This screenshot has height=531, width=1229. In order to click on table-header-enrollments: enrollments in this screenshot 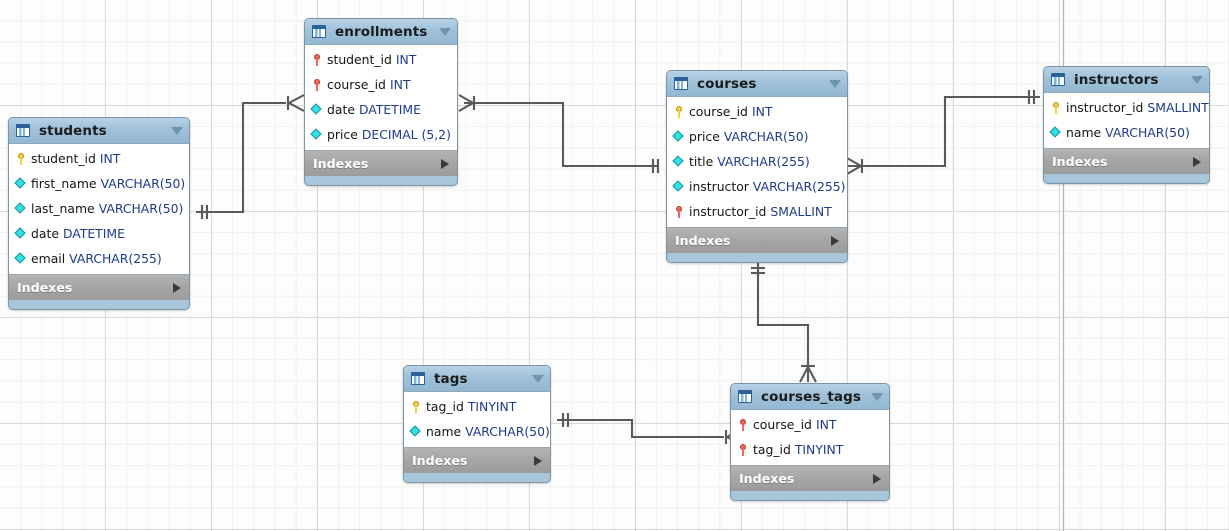, I will do `click(381, 32)`.